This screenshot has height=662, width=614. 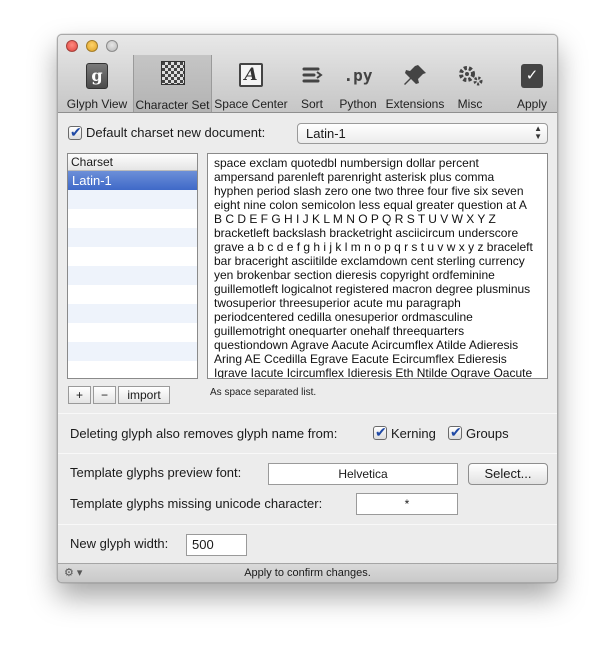 What do you see at coordinates (92, 46) in the screenshot?
I see `minimize-window-button` at bounding box center [92, 46].